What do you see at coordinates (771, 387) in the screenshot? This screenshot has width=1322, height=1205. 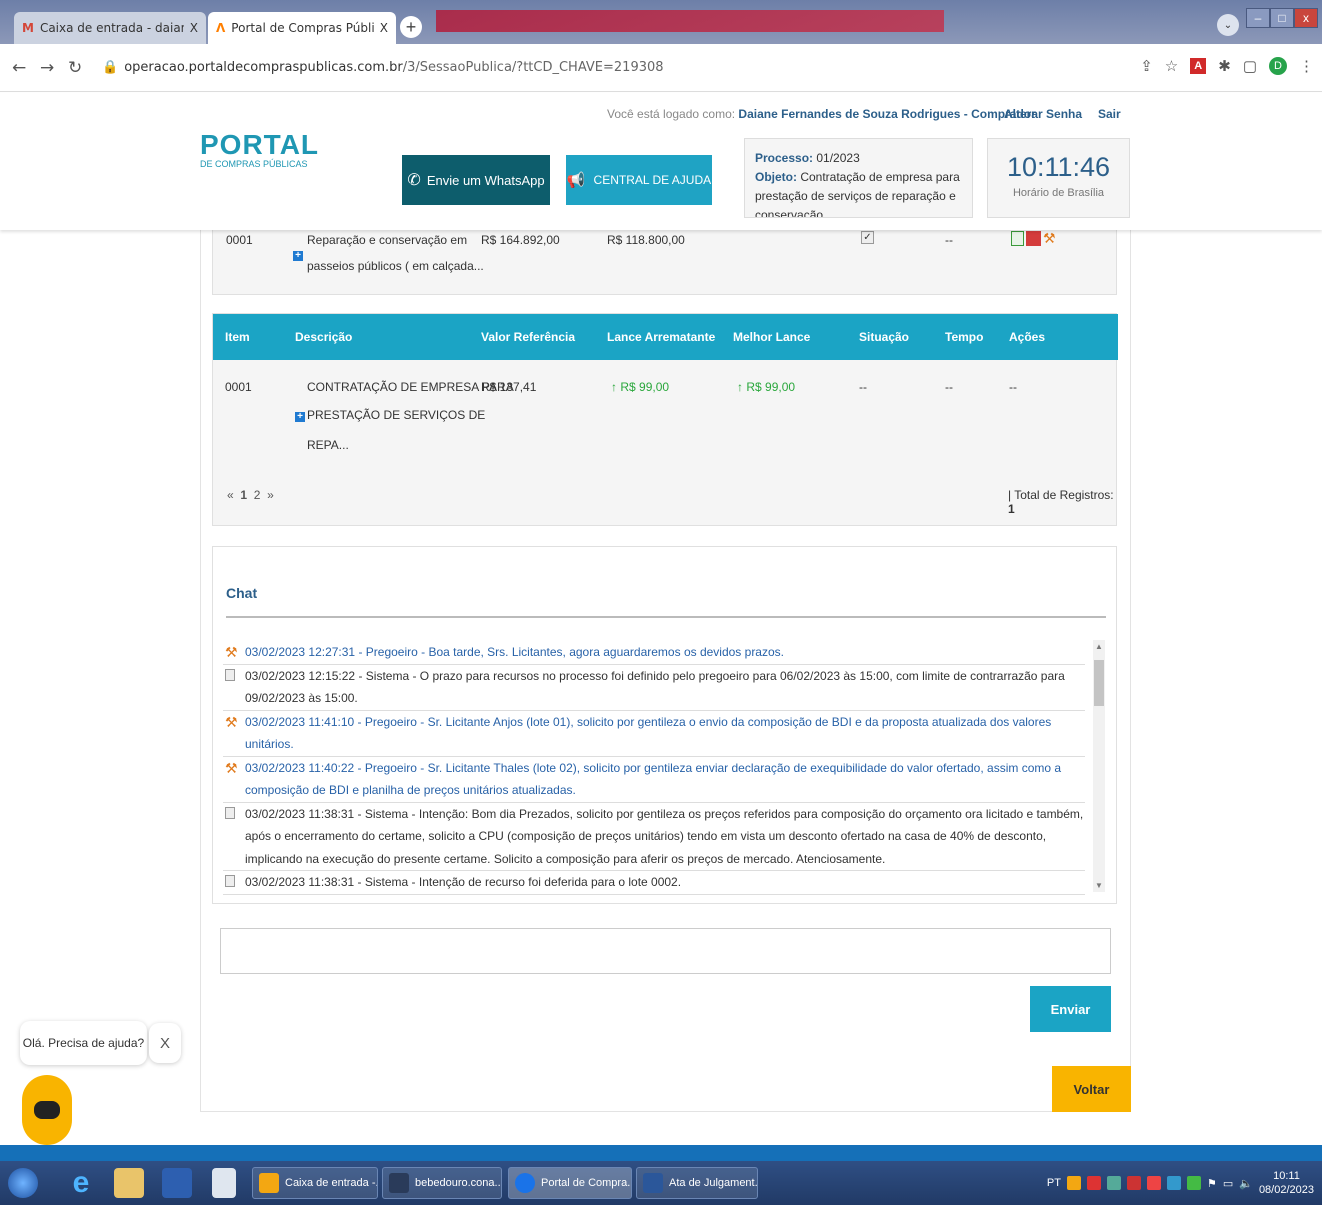 I see `melhor-lance-value: R$ 99,00` at bounding box center [771, 387].